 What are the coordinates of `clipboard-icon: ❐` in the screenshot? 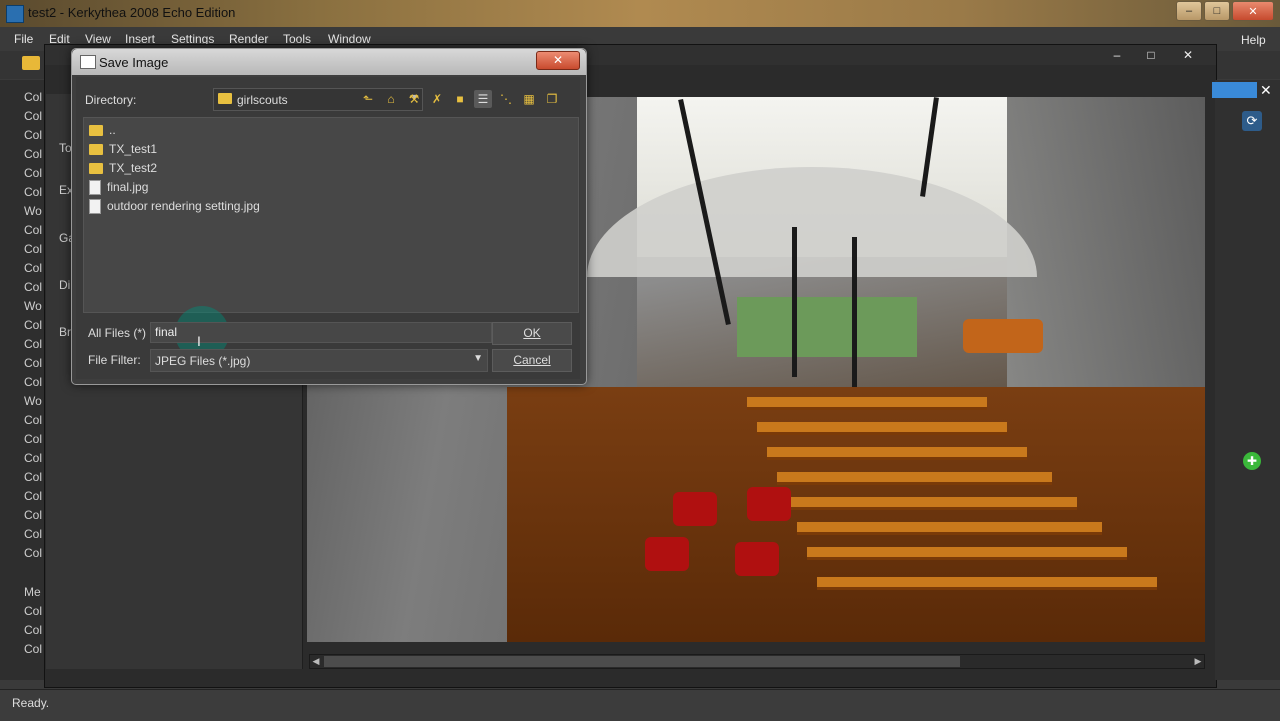 It's located at (552, 99).